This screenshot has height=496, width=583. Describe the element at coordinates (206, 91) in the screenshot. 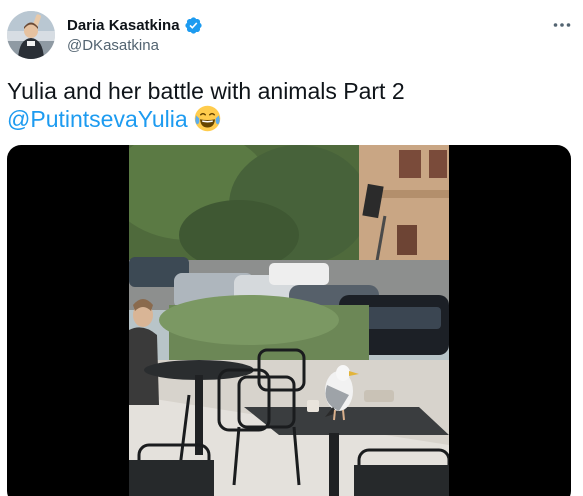

I see `tweet-text-line: Yulia and her battle with animals Part 2` at that location.